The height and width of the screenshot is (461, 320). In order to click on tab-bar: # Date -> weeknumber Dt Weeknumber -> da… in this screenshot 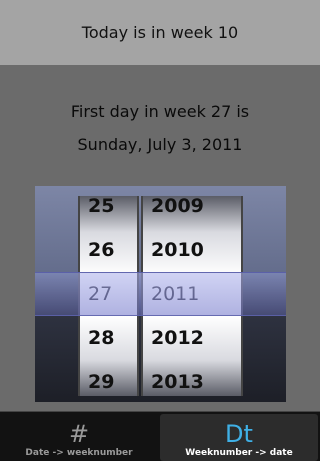, I will do `click(160, 436)`.